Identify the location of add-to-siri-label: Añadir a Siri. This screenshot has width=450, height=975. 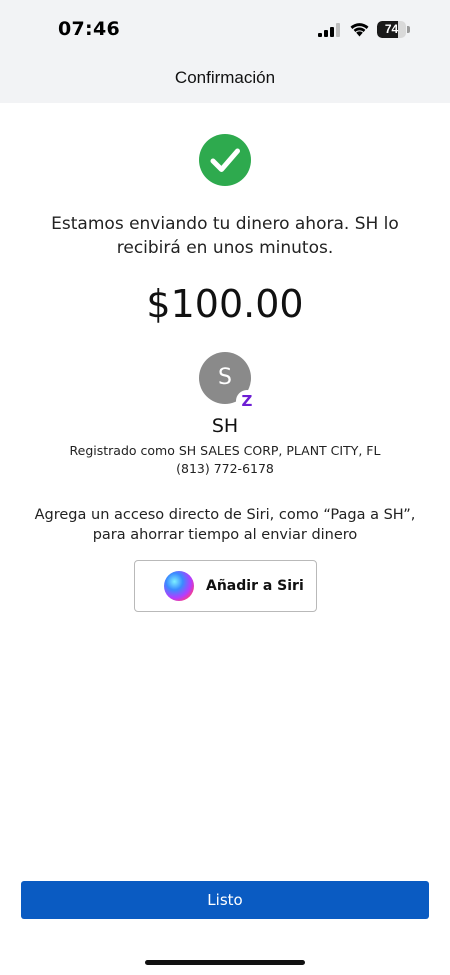
(255, 586).